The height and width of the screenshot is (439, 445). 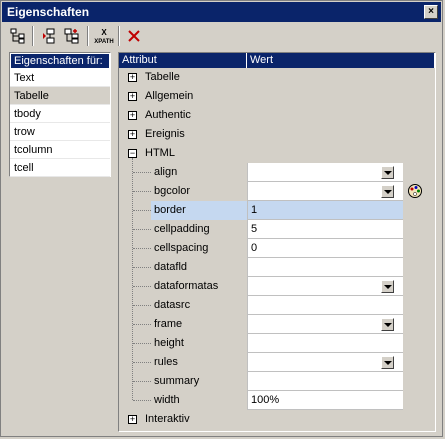 What do you see at coordinates (18, 36) in the screenshot?
I see `tree-structure-button` at bounding box center [18, 36].